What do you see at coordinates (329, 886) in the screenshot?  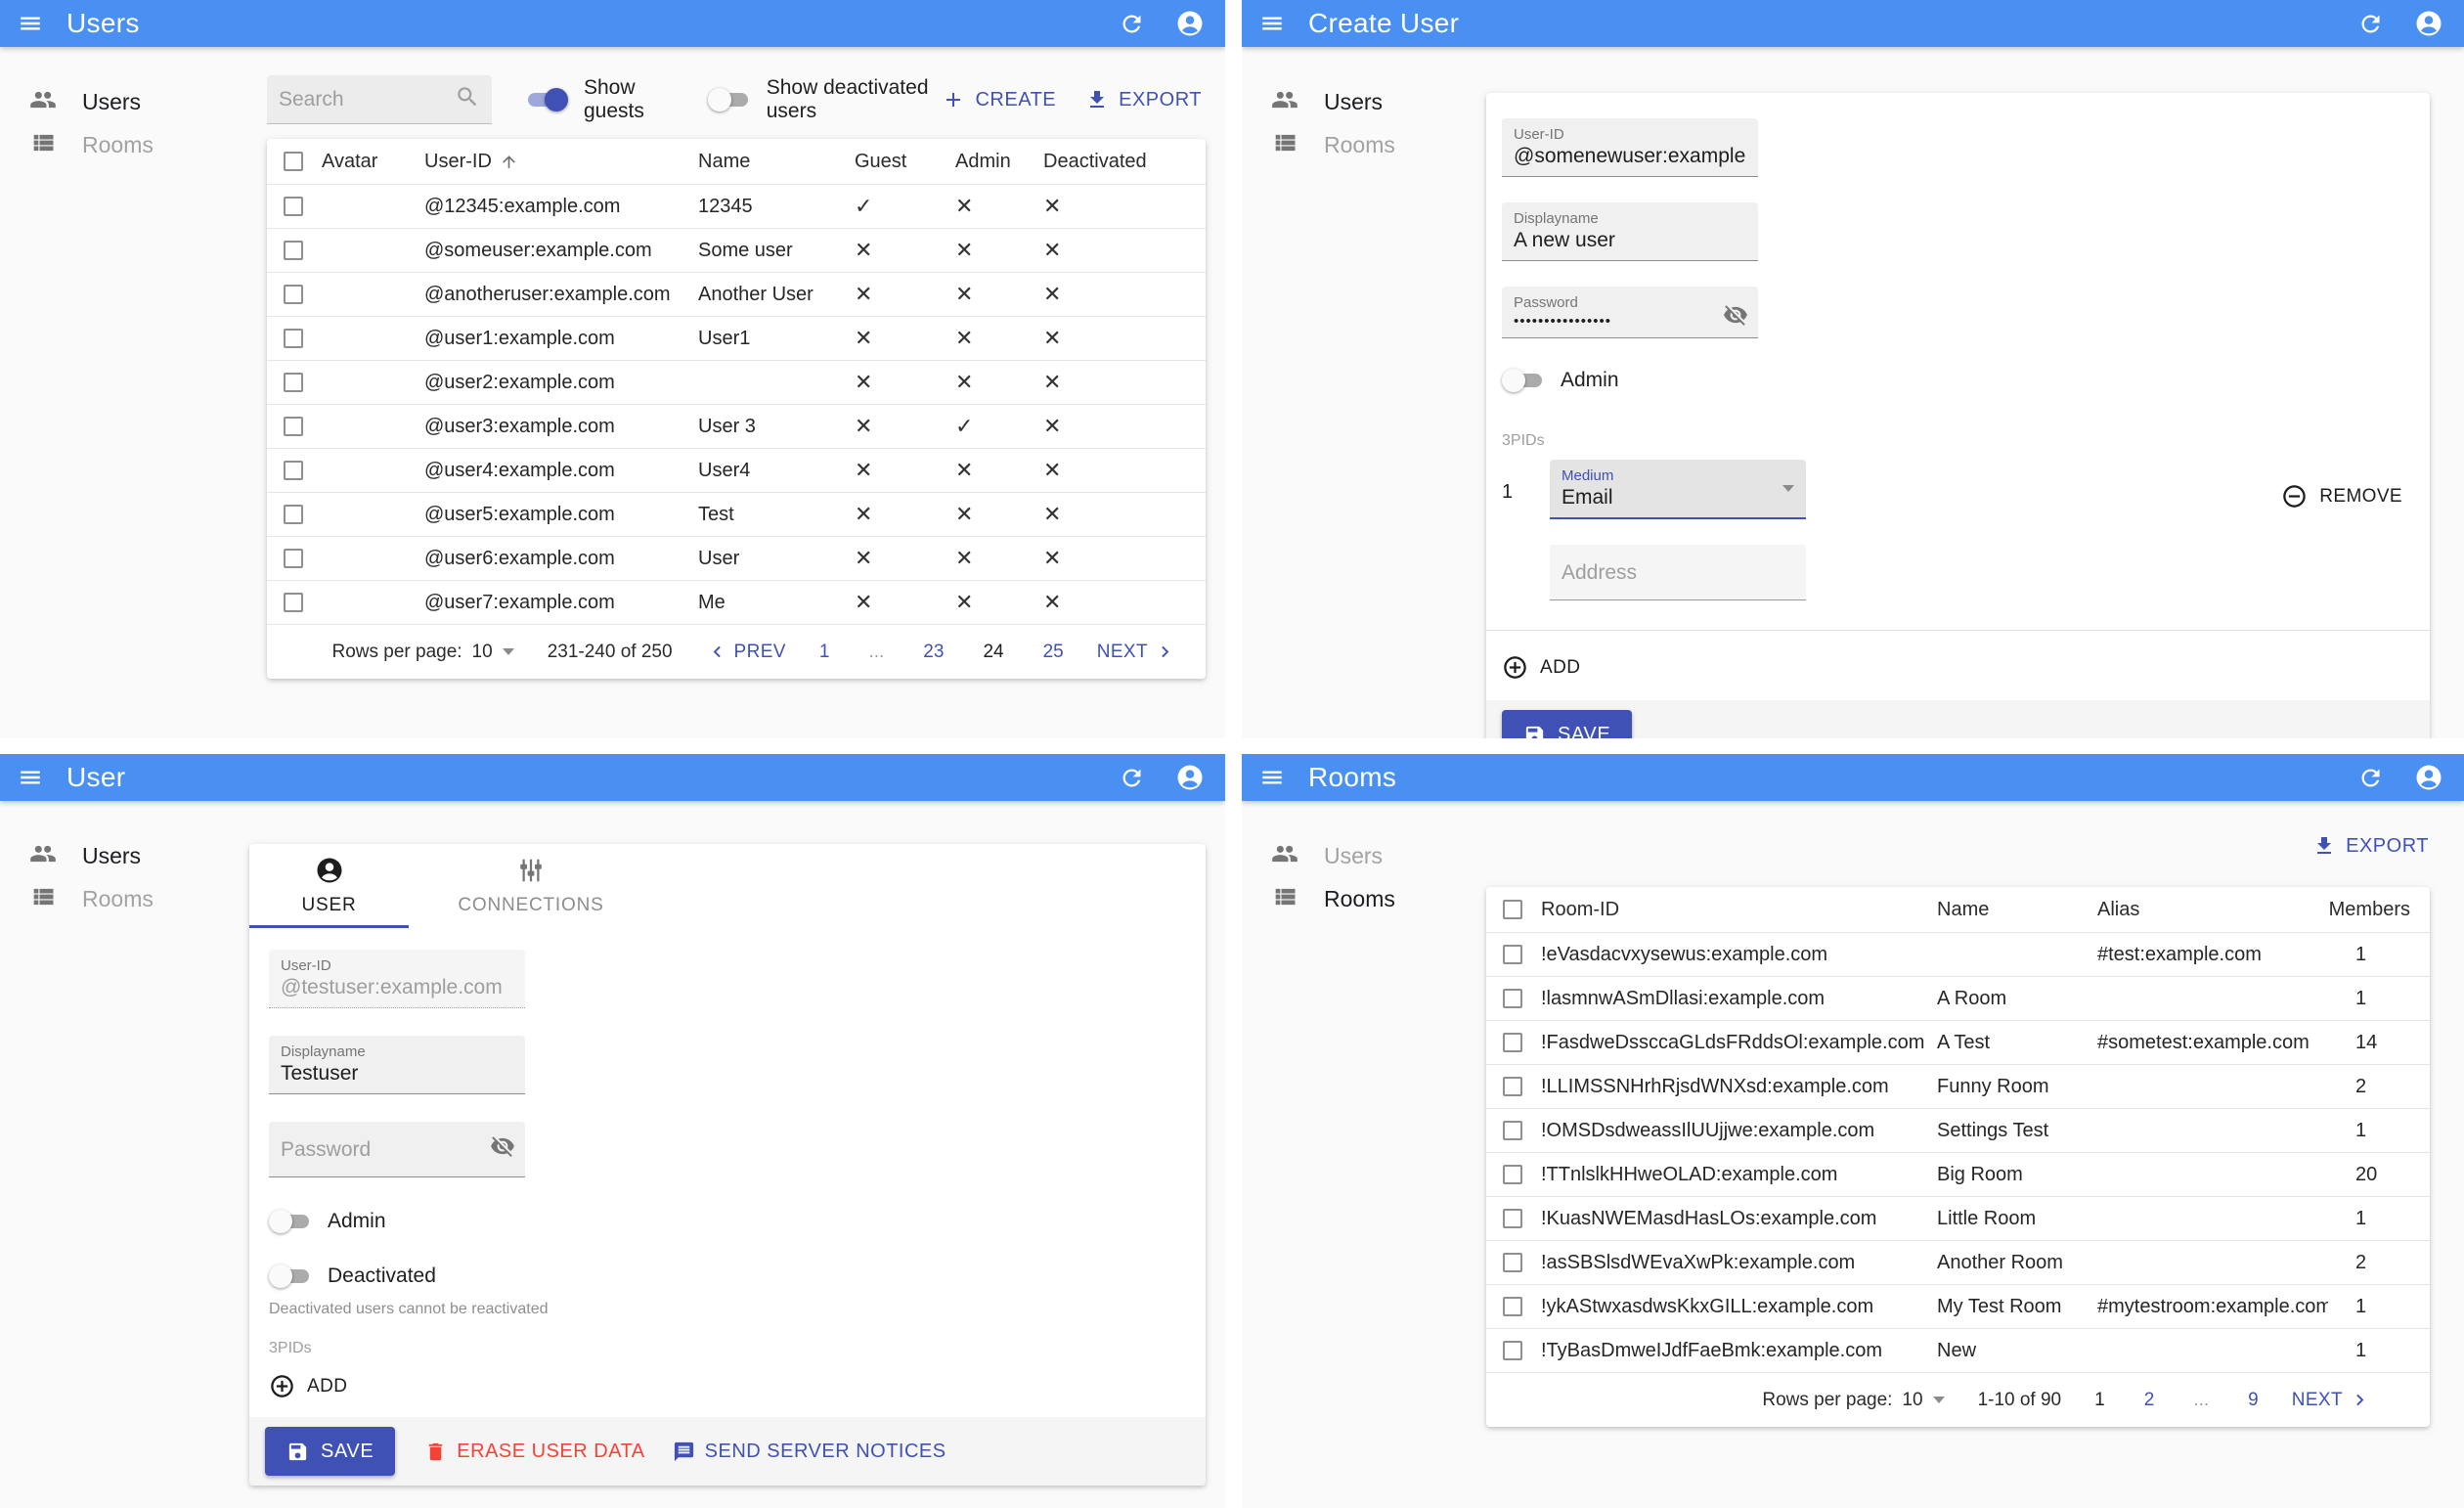 I see `tab-user: USER` at bounding box center [329, 886].